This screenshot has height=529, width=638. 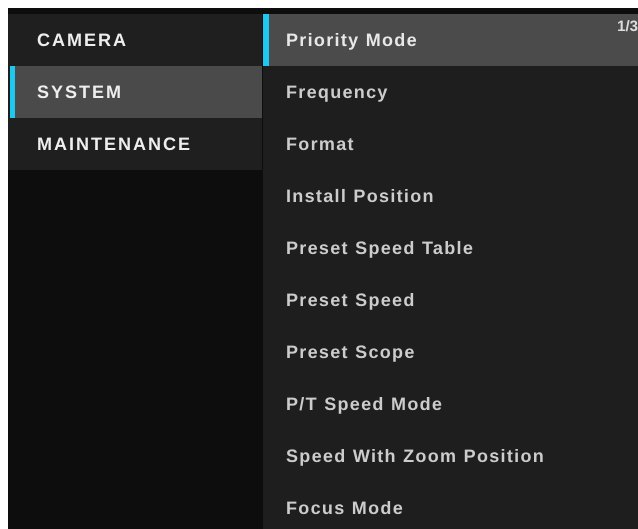 I want to click on menu-item: Preset Scope, so click(x=450, y=352).